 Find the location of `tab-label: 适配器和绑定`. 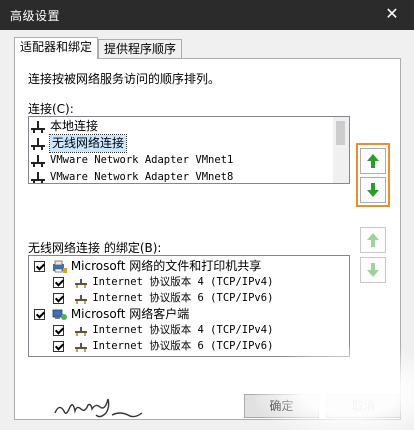

tab-label: 适配器和绑定 is located at coordinates (55, 47).